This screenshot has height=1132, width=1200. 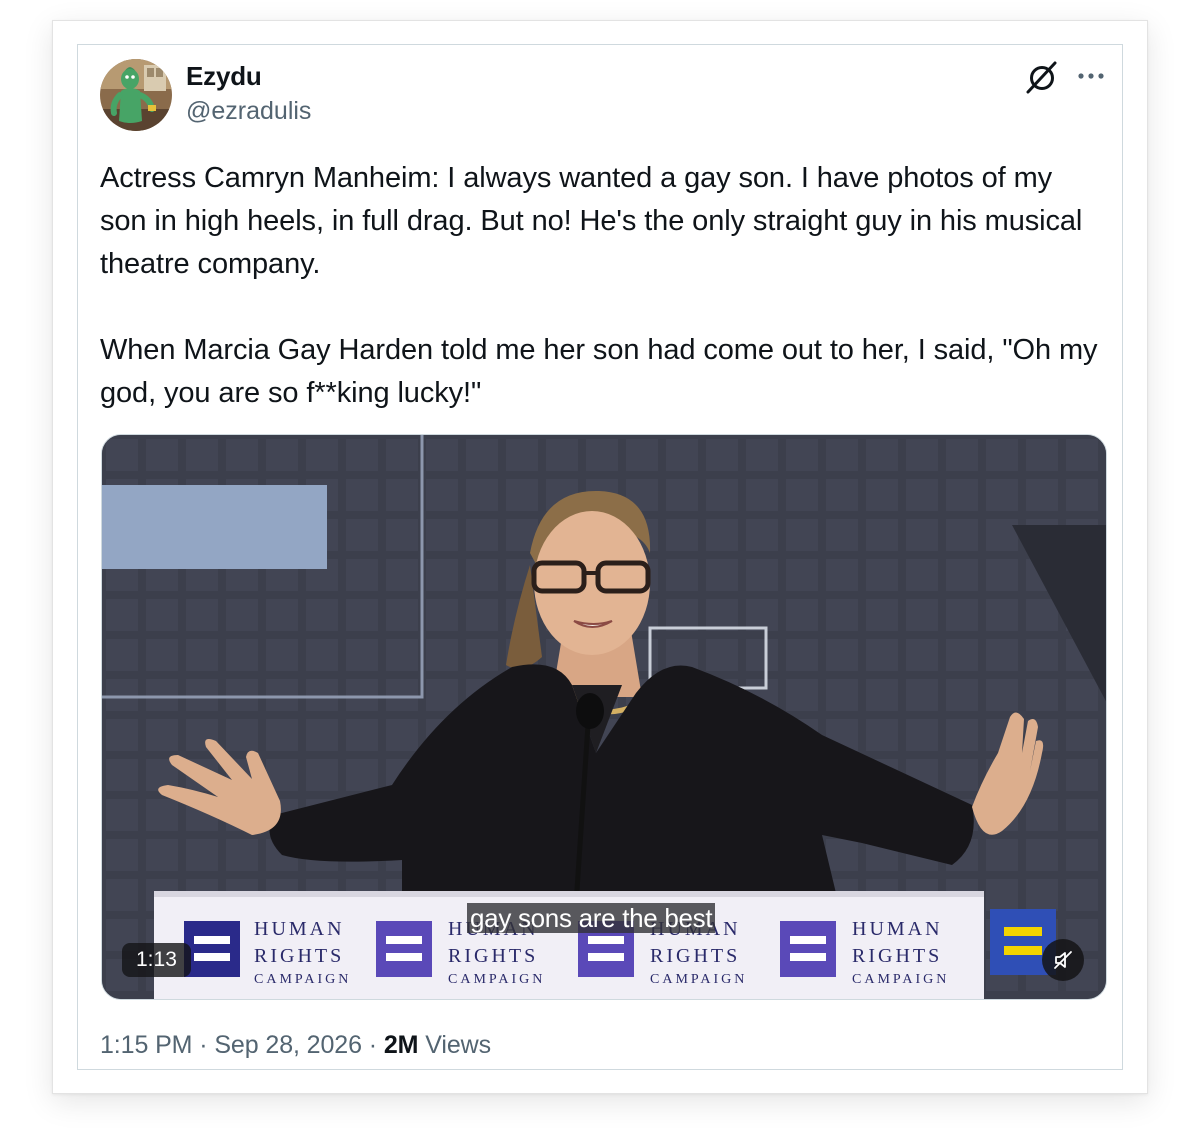 I want to click on muted-speaker-icon, so click(x=1063, y=960).